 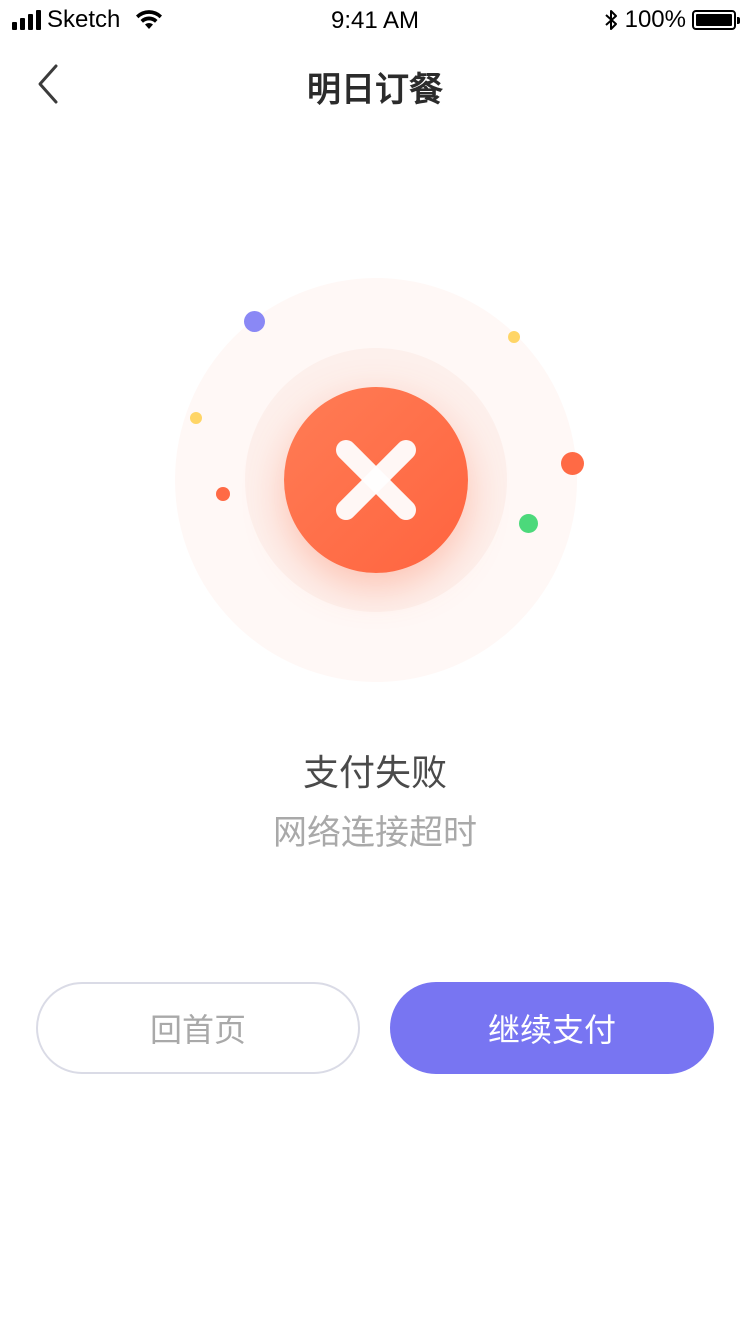 What do you see at coordinates (375, 90) in the screenshot?
I see `page-title: 明日订餐` at bounding box center [375, 90].